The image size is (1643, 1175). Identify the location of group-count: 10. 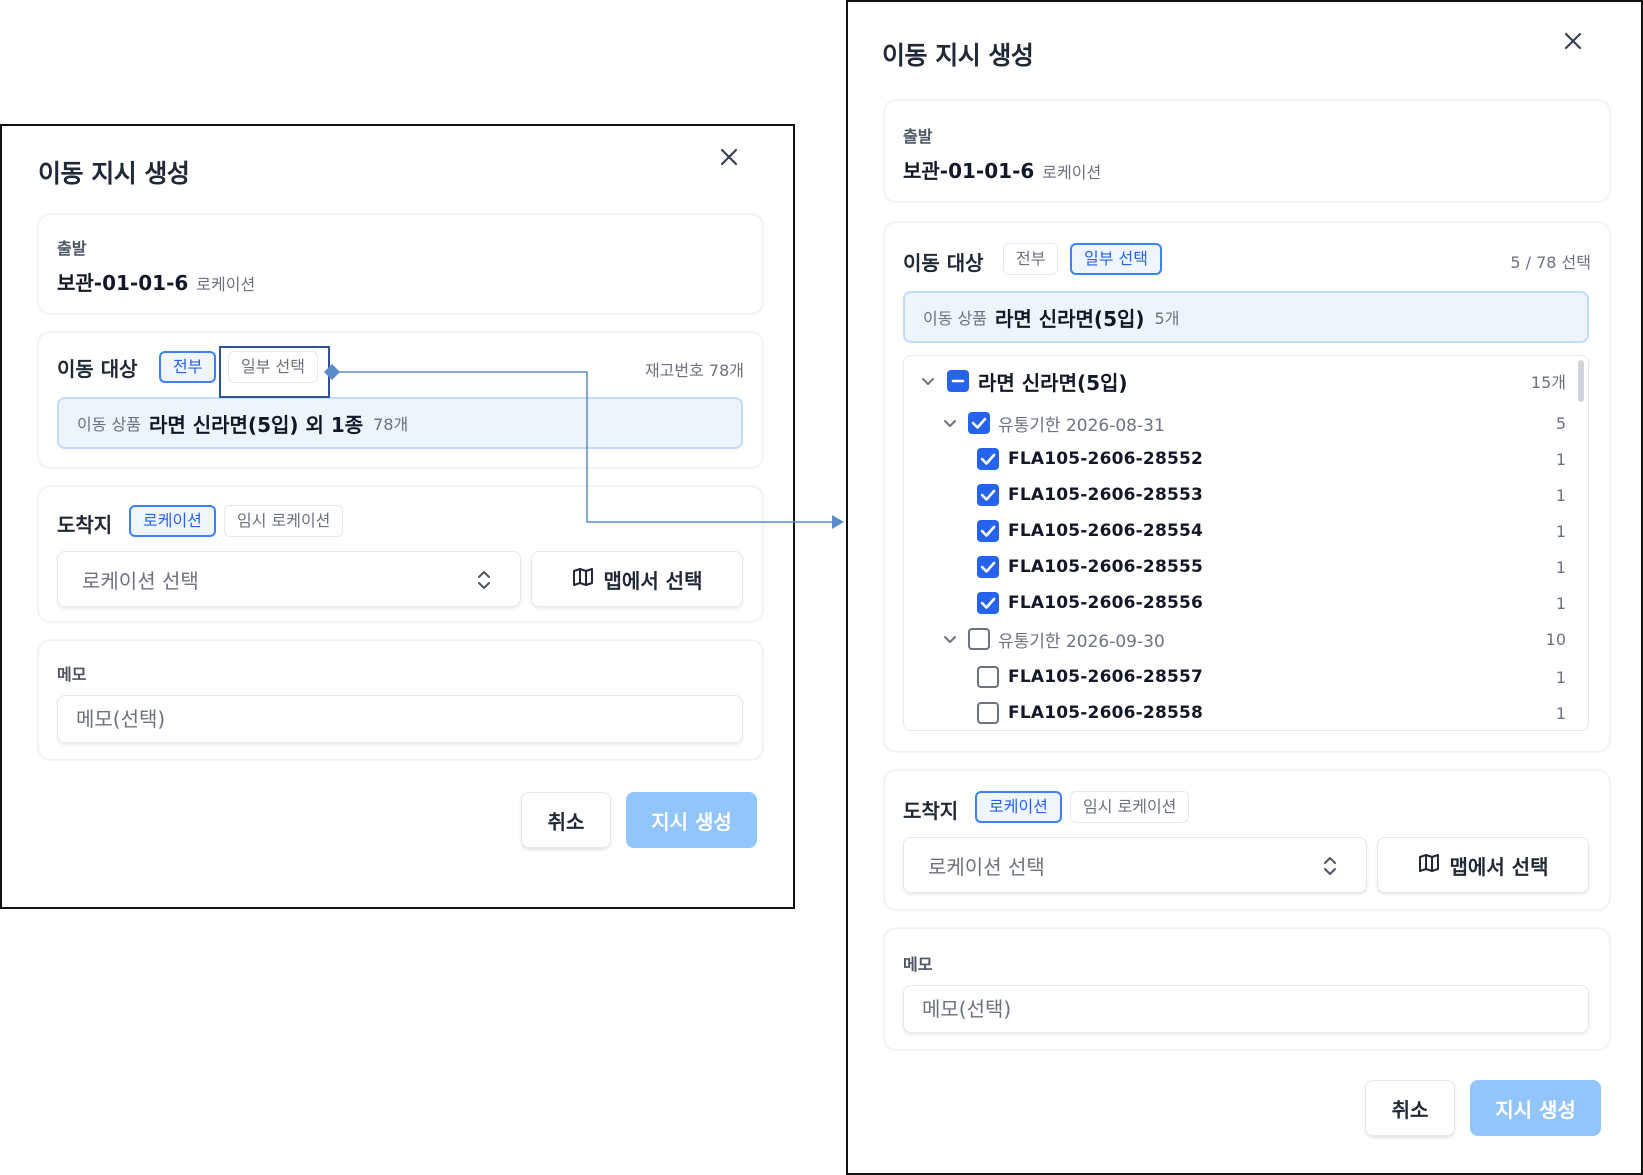
(1555, 639).